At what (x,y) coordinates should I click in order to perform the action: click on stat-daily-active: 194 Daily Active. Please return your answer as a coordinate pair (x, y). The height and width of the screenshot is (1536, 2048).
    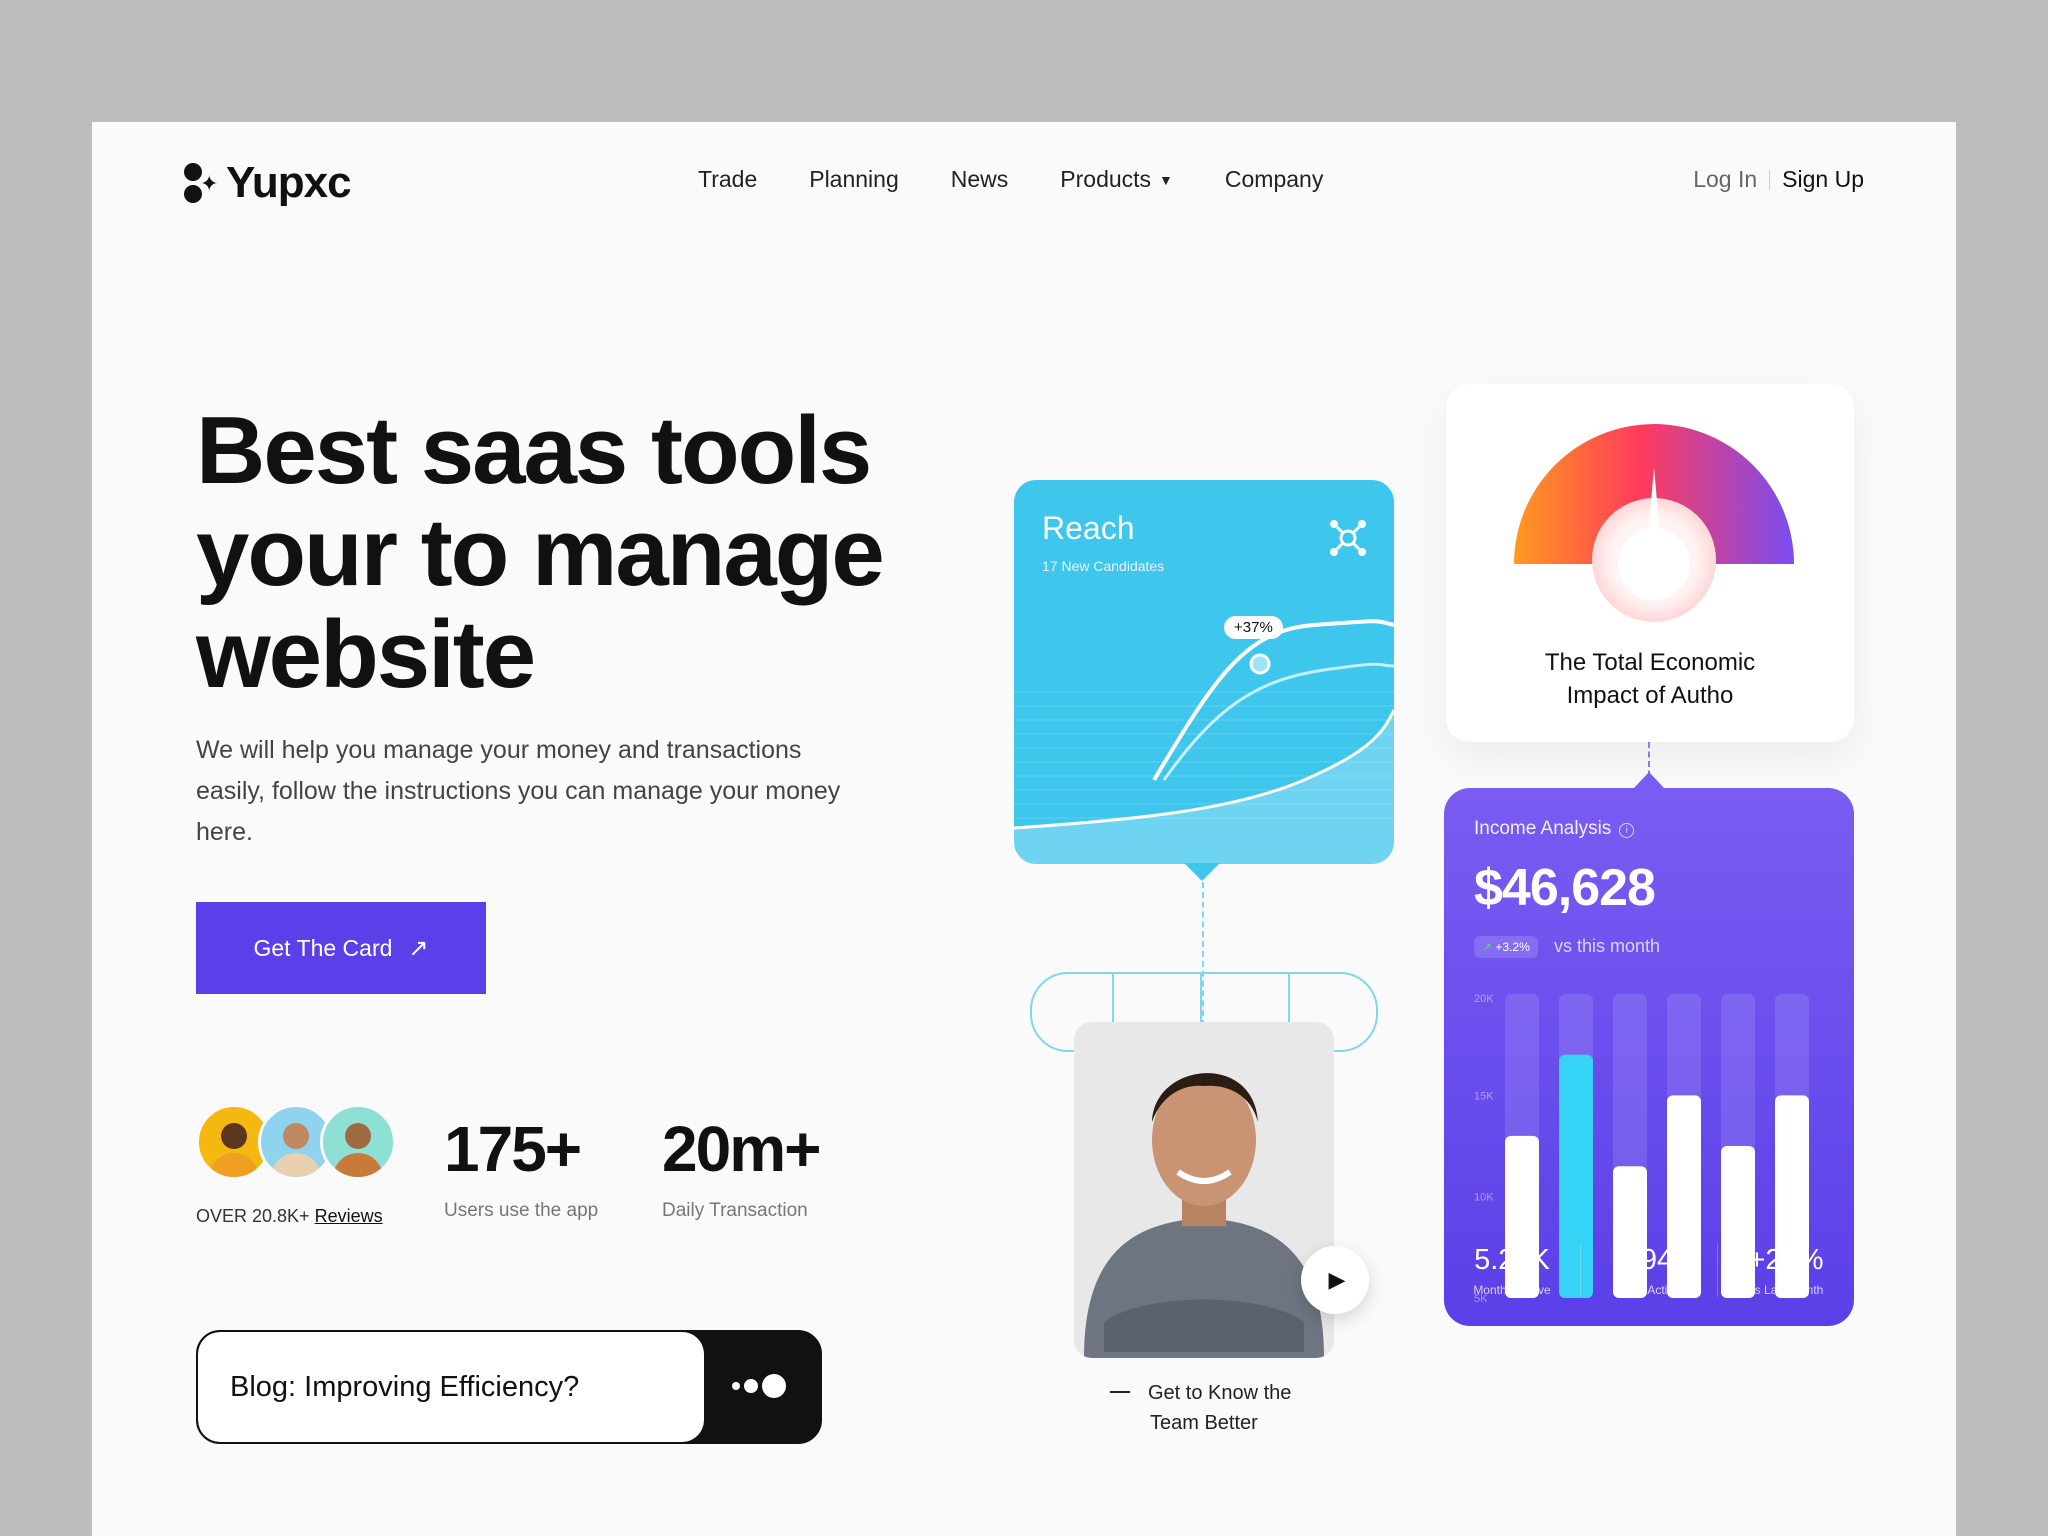
    Looking at the image, I should click on (1649, 1270).